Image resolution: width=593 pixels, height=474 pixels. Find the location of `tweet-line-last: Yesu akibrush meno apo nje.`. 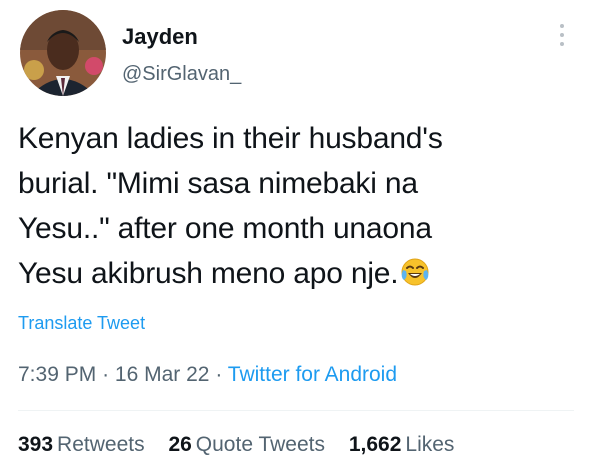

tweet-line-last: Yesu akibrush meno apo nje. is located at coordinates (298, 275).